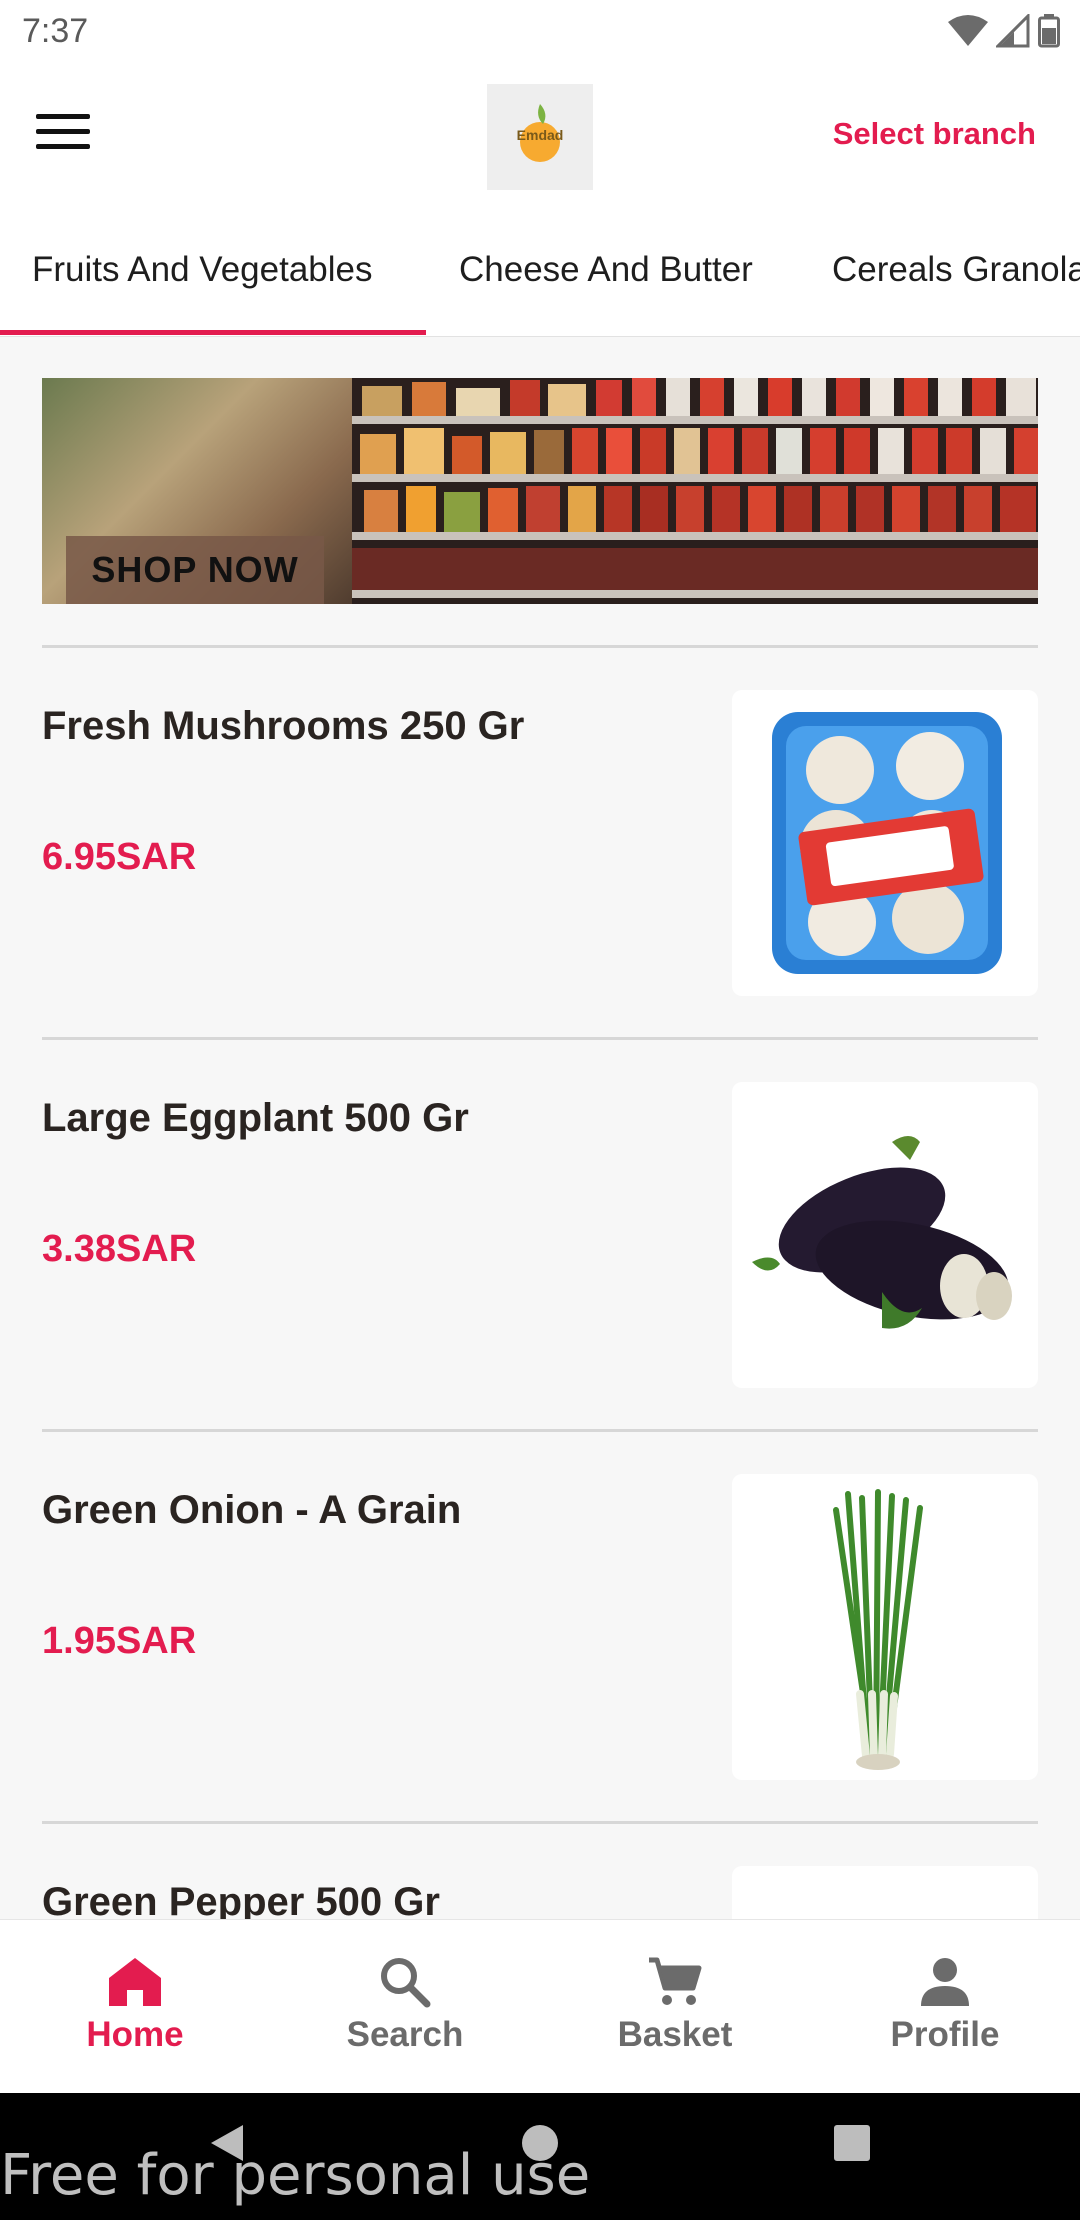 This screenshot has width=1080, height=2220. What do you see at coordinates (55, 31) in the screenshot?
I see `status-time: 7:37` at bounding box center [55, 31].